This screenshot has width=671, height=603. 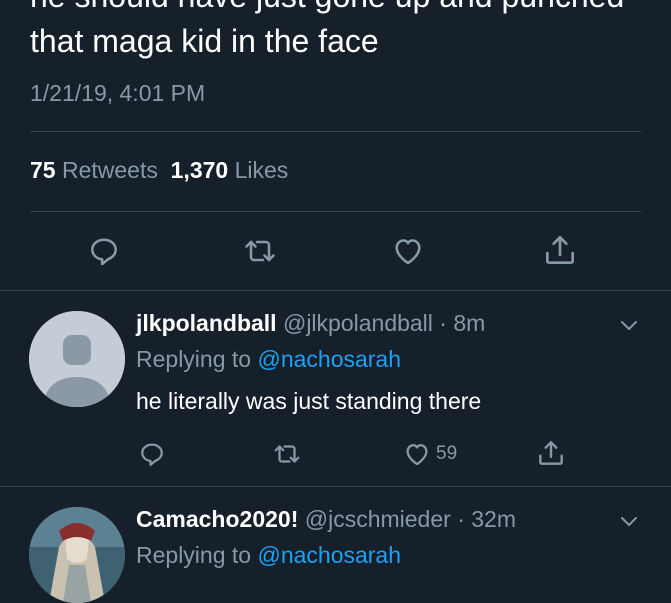 What do you see at coordinates (43, 170) in the screenshot?
I see `retweets-count: 75` at bounding box center [43, 170].